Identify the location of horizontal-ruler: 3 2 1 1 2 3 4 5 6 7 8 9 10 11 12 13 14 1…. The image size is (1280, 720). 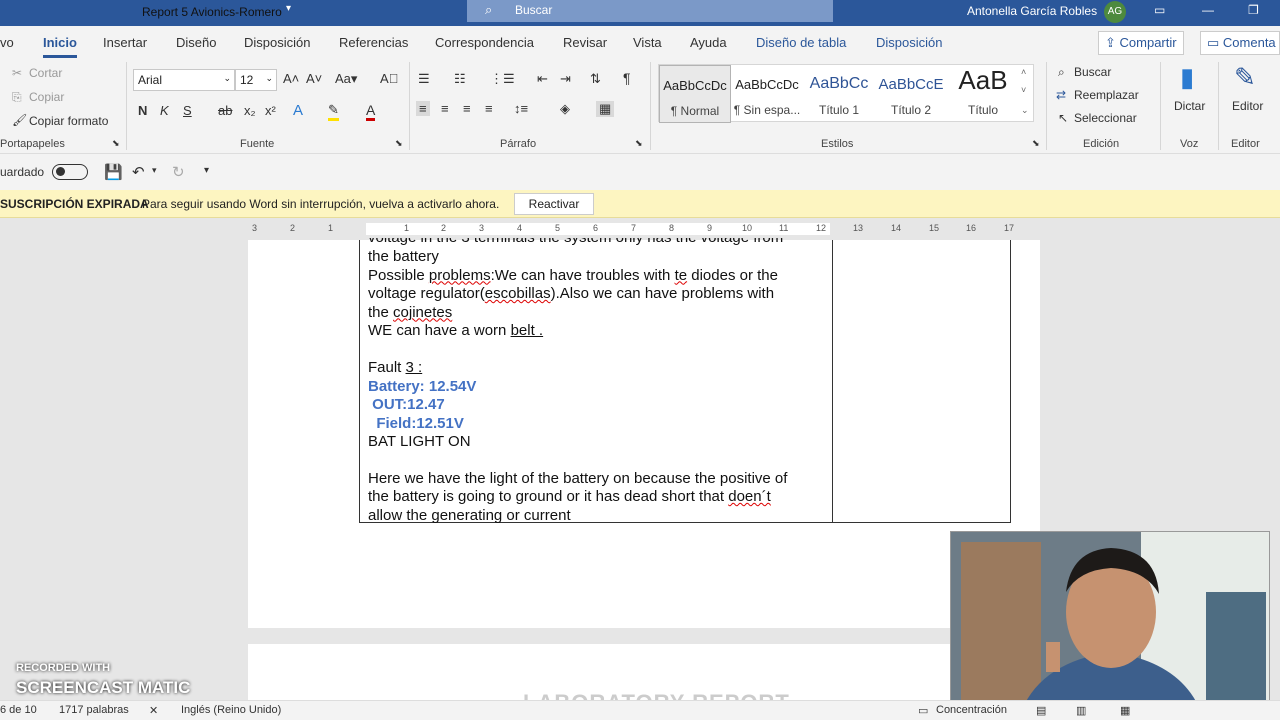
(643, 229).